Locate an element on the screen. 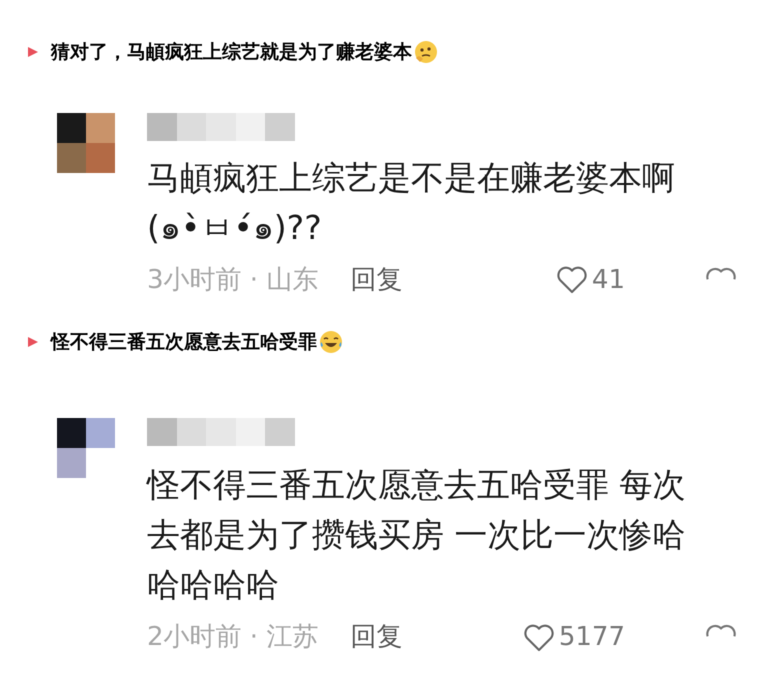  laughing-face-icon is located at coordinates (331, 342).